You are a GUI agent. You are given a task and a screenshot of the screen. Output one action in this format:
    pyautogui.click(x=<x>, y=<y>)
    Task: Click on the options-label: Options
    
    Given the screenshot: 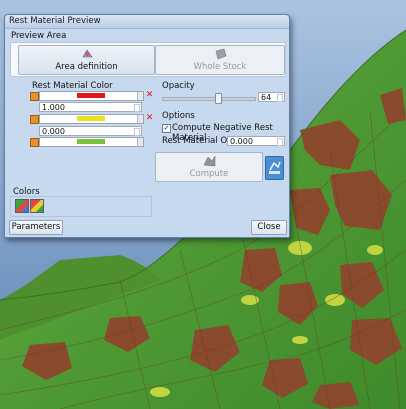 What is the action you would take?
    pyautogui.click(x=178, y=116)
    